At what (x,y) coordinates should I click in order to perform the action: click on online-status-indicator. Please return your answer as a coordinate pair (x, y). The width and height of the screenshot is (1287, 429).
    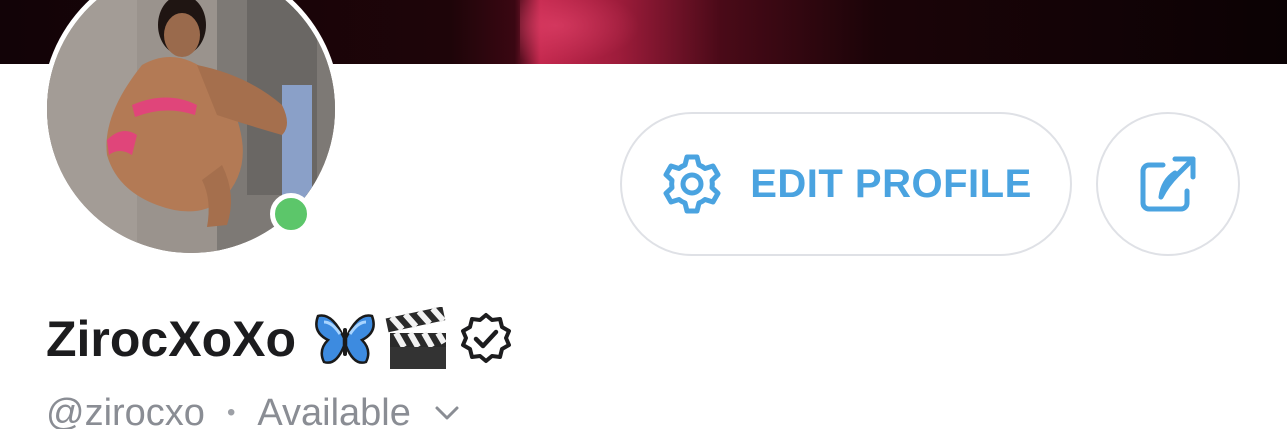
    Looking at the image, I should click on (291, 214).